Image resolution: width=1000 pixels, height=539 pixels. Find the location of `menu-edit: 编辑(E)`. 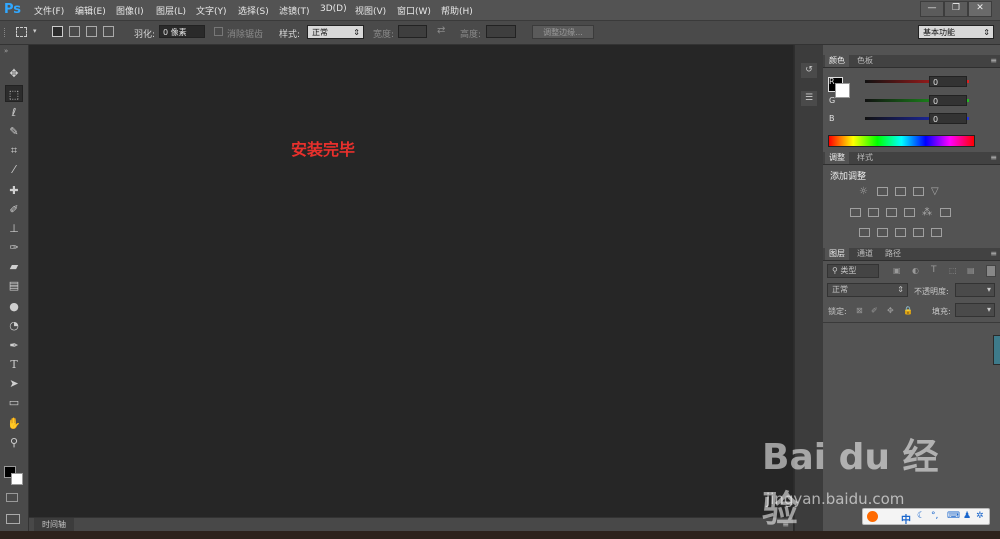

menu-edit: 编辑(E) is located at coordinates (90, 10).